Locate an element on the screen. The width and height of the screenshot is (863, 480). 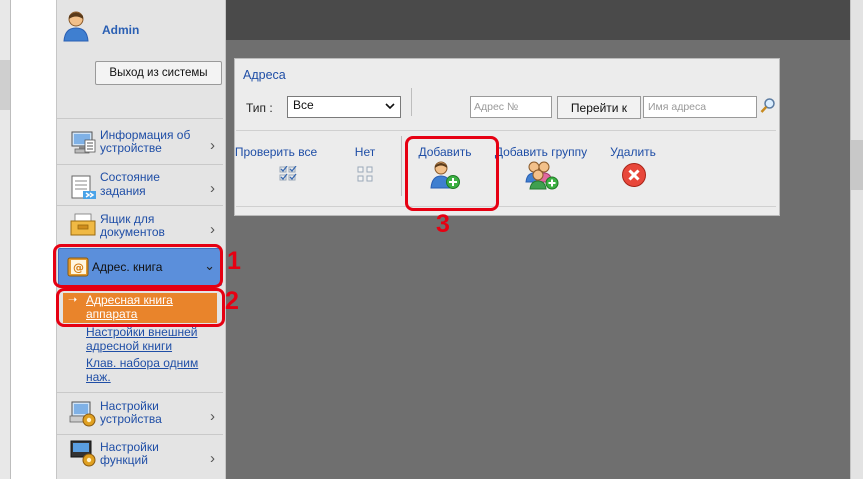
sidebar-item-label: устройстве is located at coordinates (131, 148).